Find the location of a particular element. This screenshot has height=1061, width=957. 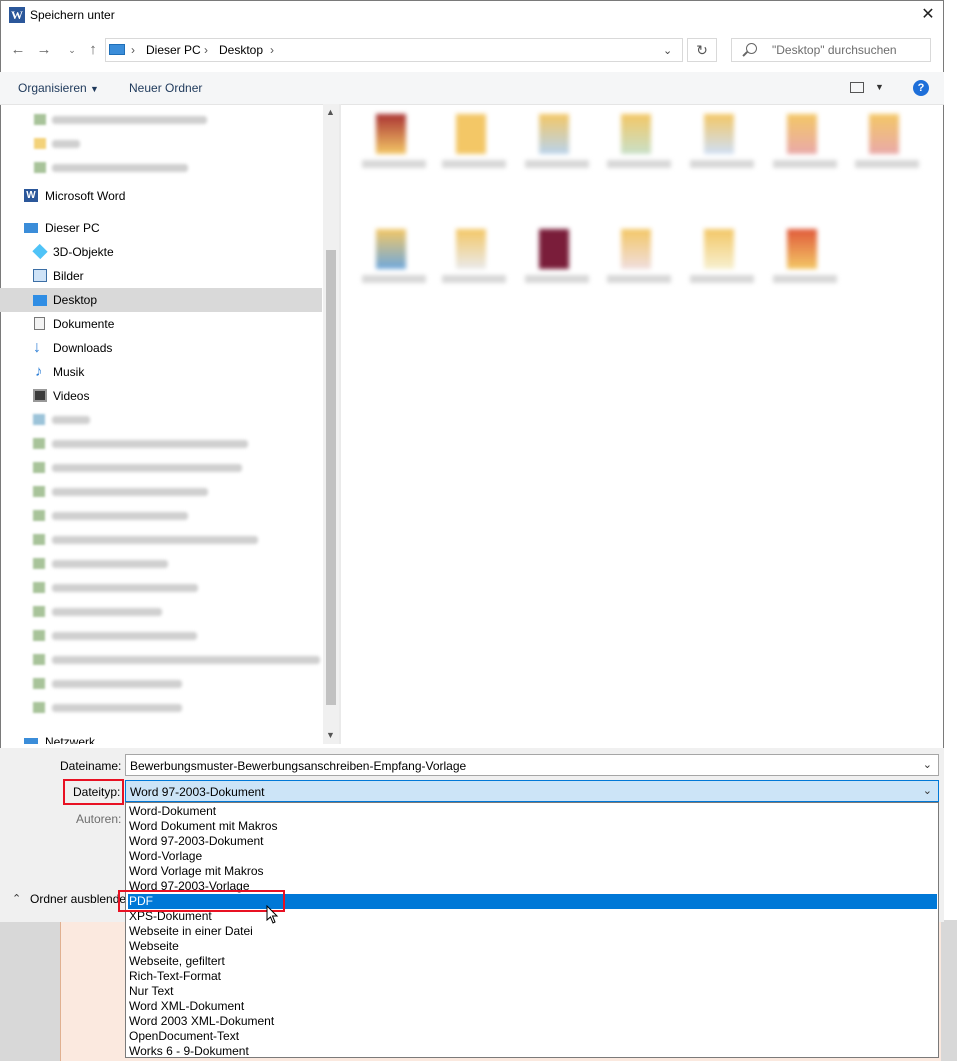

filetype-option: Webseite, gefiltert is located at coordinates (532, 961).